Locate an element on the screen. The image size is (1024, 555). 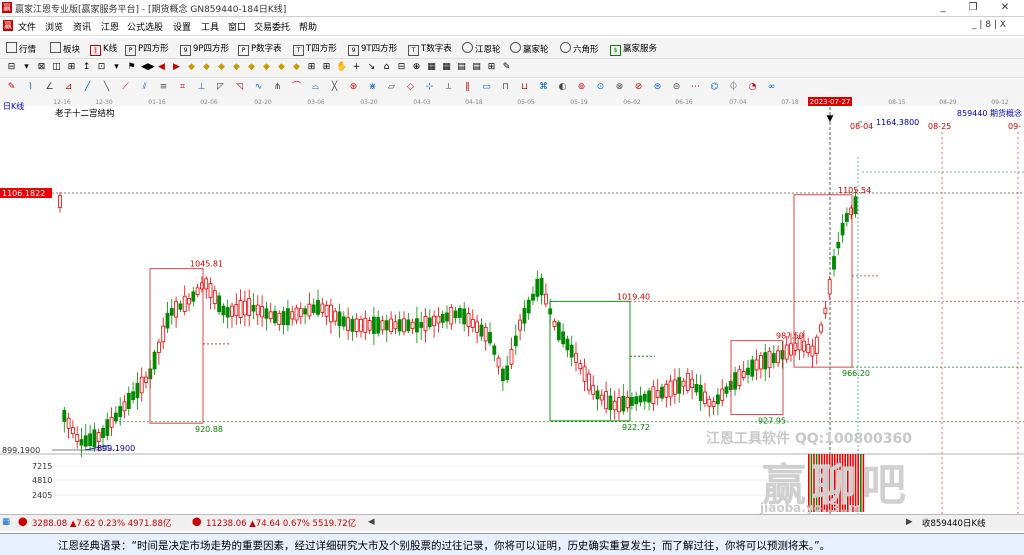
analysis-tool-icon: ⋇ is located at coordinates (372, 87).